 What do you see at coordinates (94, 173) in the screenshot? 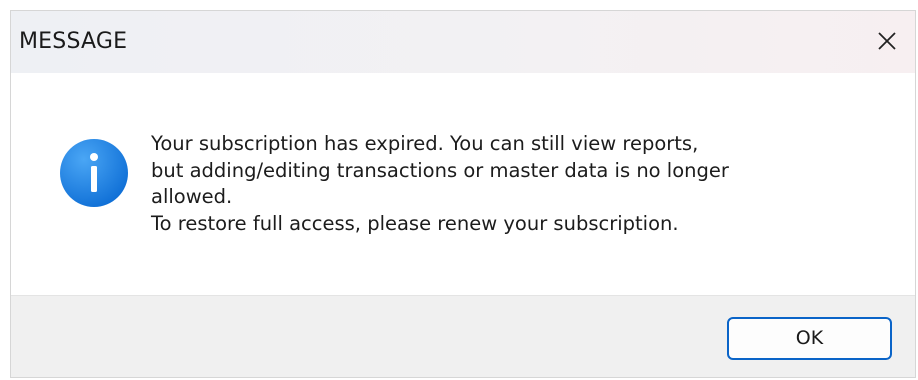
I see `info-icon` at bounding box center [94, 173].